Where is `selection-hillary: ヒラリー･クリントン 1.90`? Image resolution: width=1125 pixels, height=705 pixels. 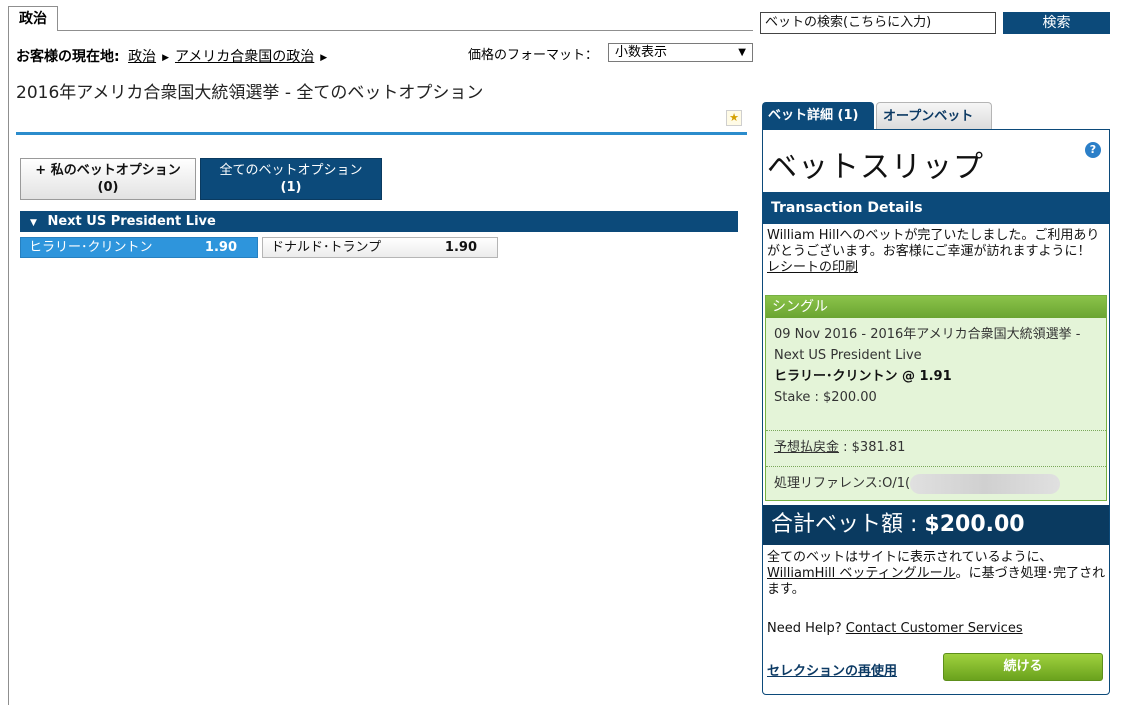
selection-hillary: ヒラリー･クリントン 1.90 is located at coordinates (139, 247).